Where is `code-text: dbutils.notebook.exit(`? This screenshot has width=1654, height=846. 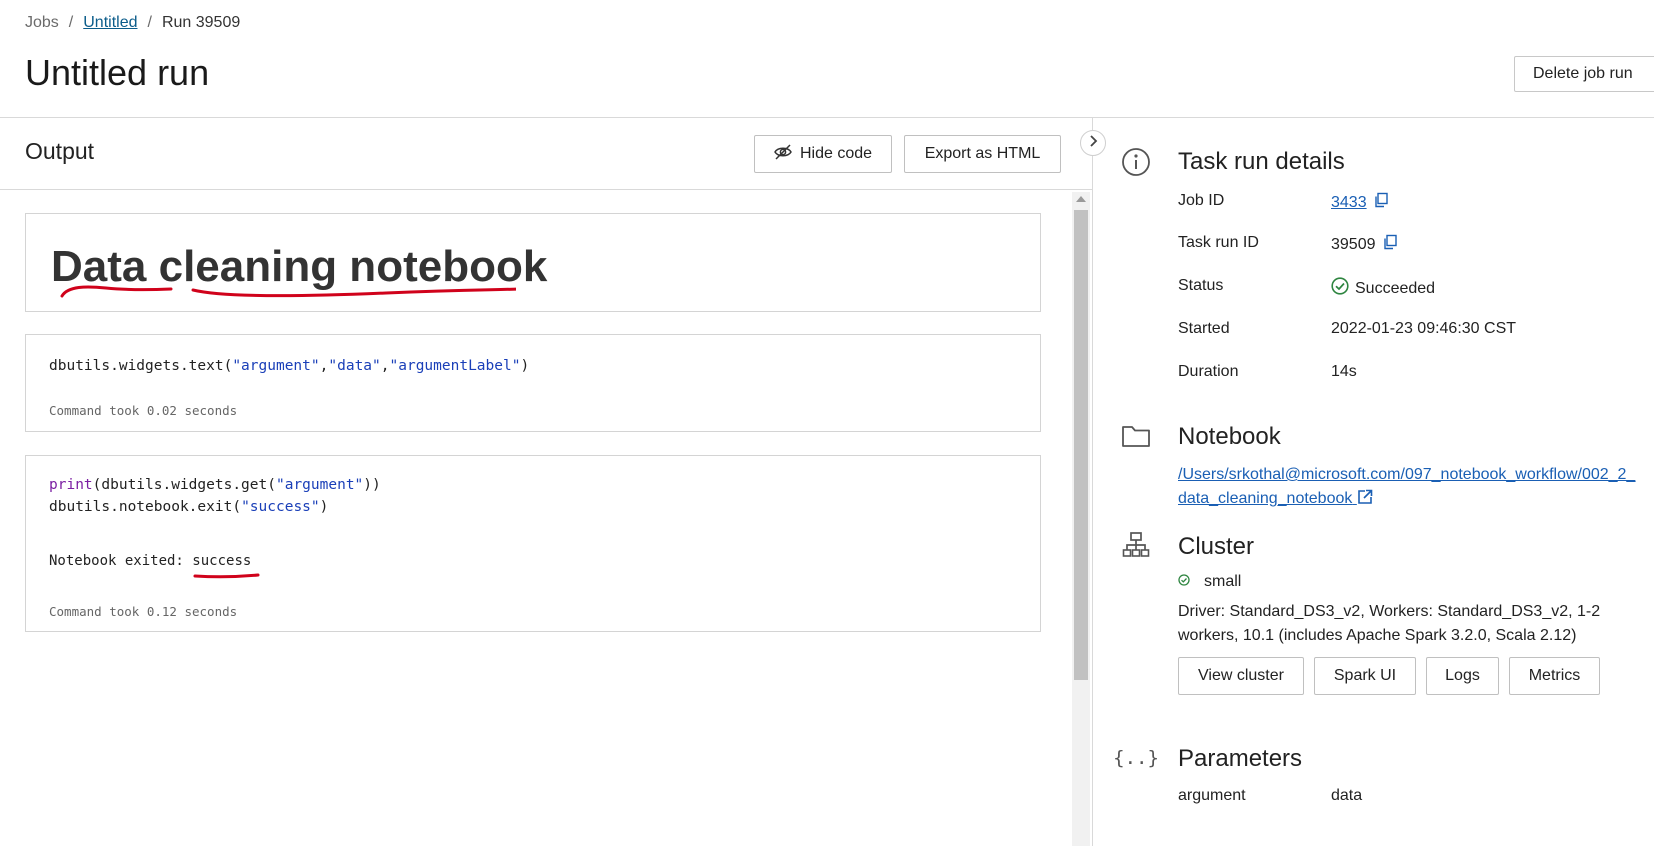 code-text: dbutils.notebook.exit( is located at coordinates (145, 507).